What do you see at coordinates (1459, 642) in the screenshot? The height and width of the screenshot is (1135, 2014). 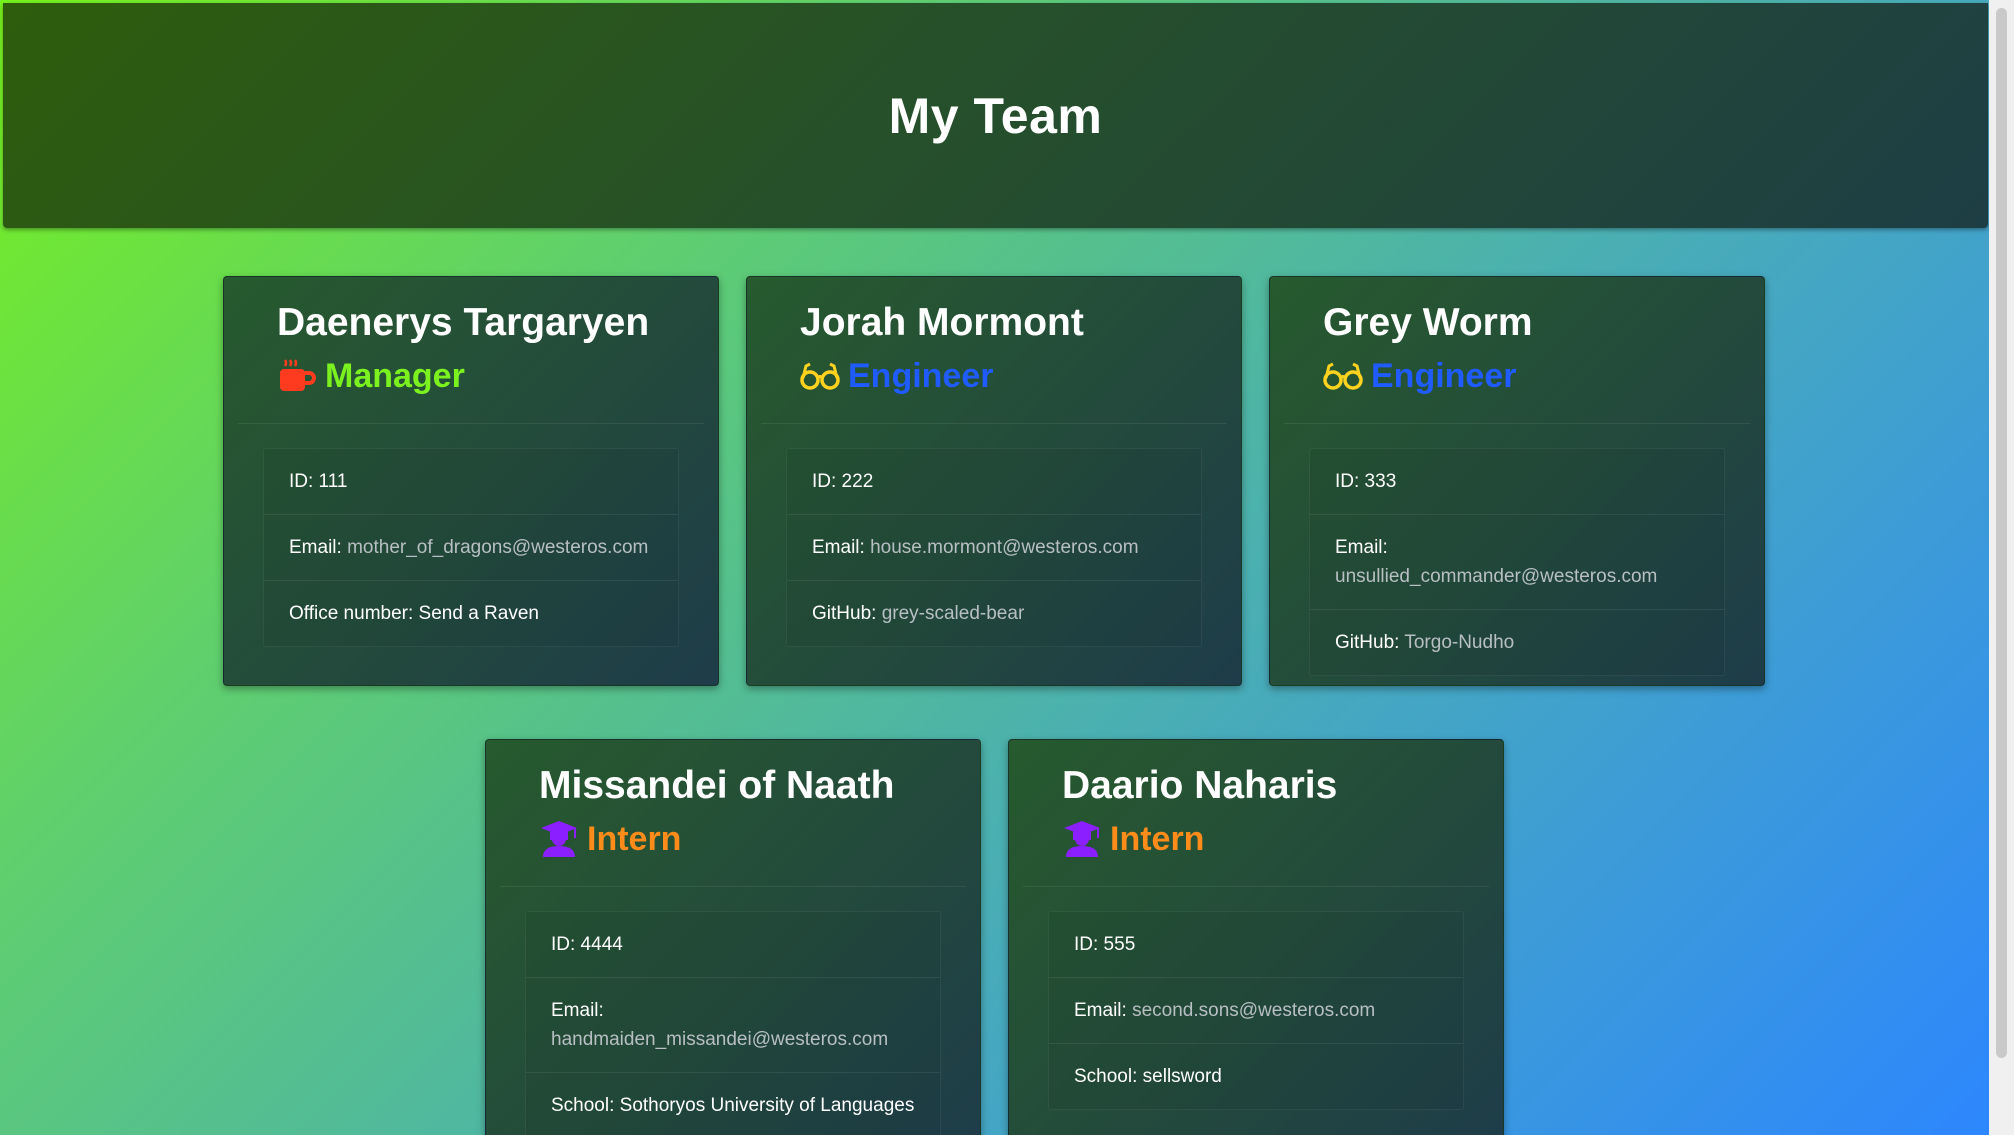 I see `github-link: Torgo-Nudho` at bounding box center [1459, 642].